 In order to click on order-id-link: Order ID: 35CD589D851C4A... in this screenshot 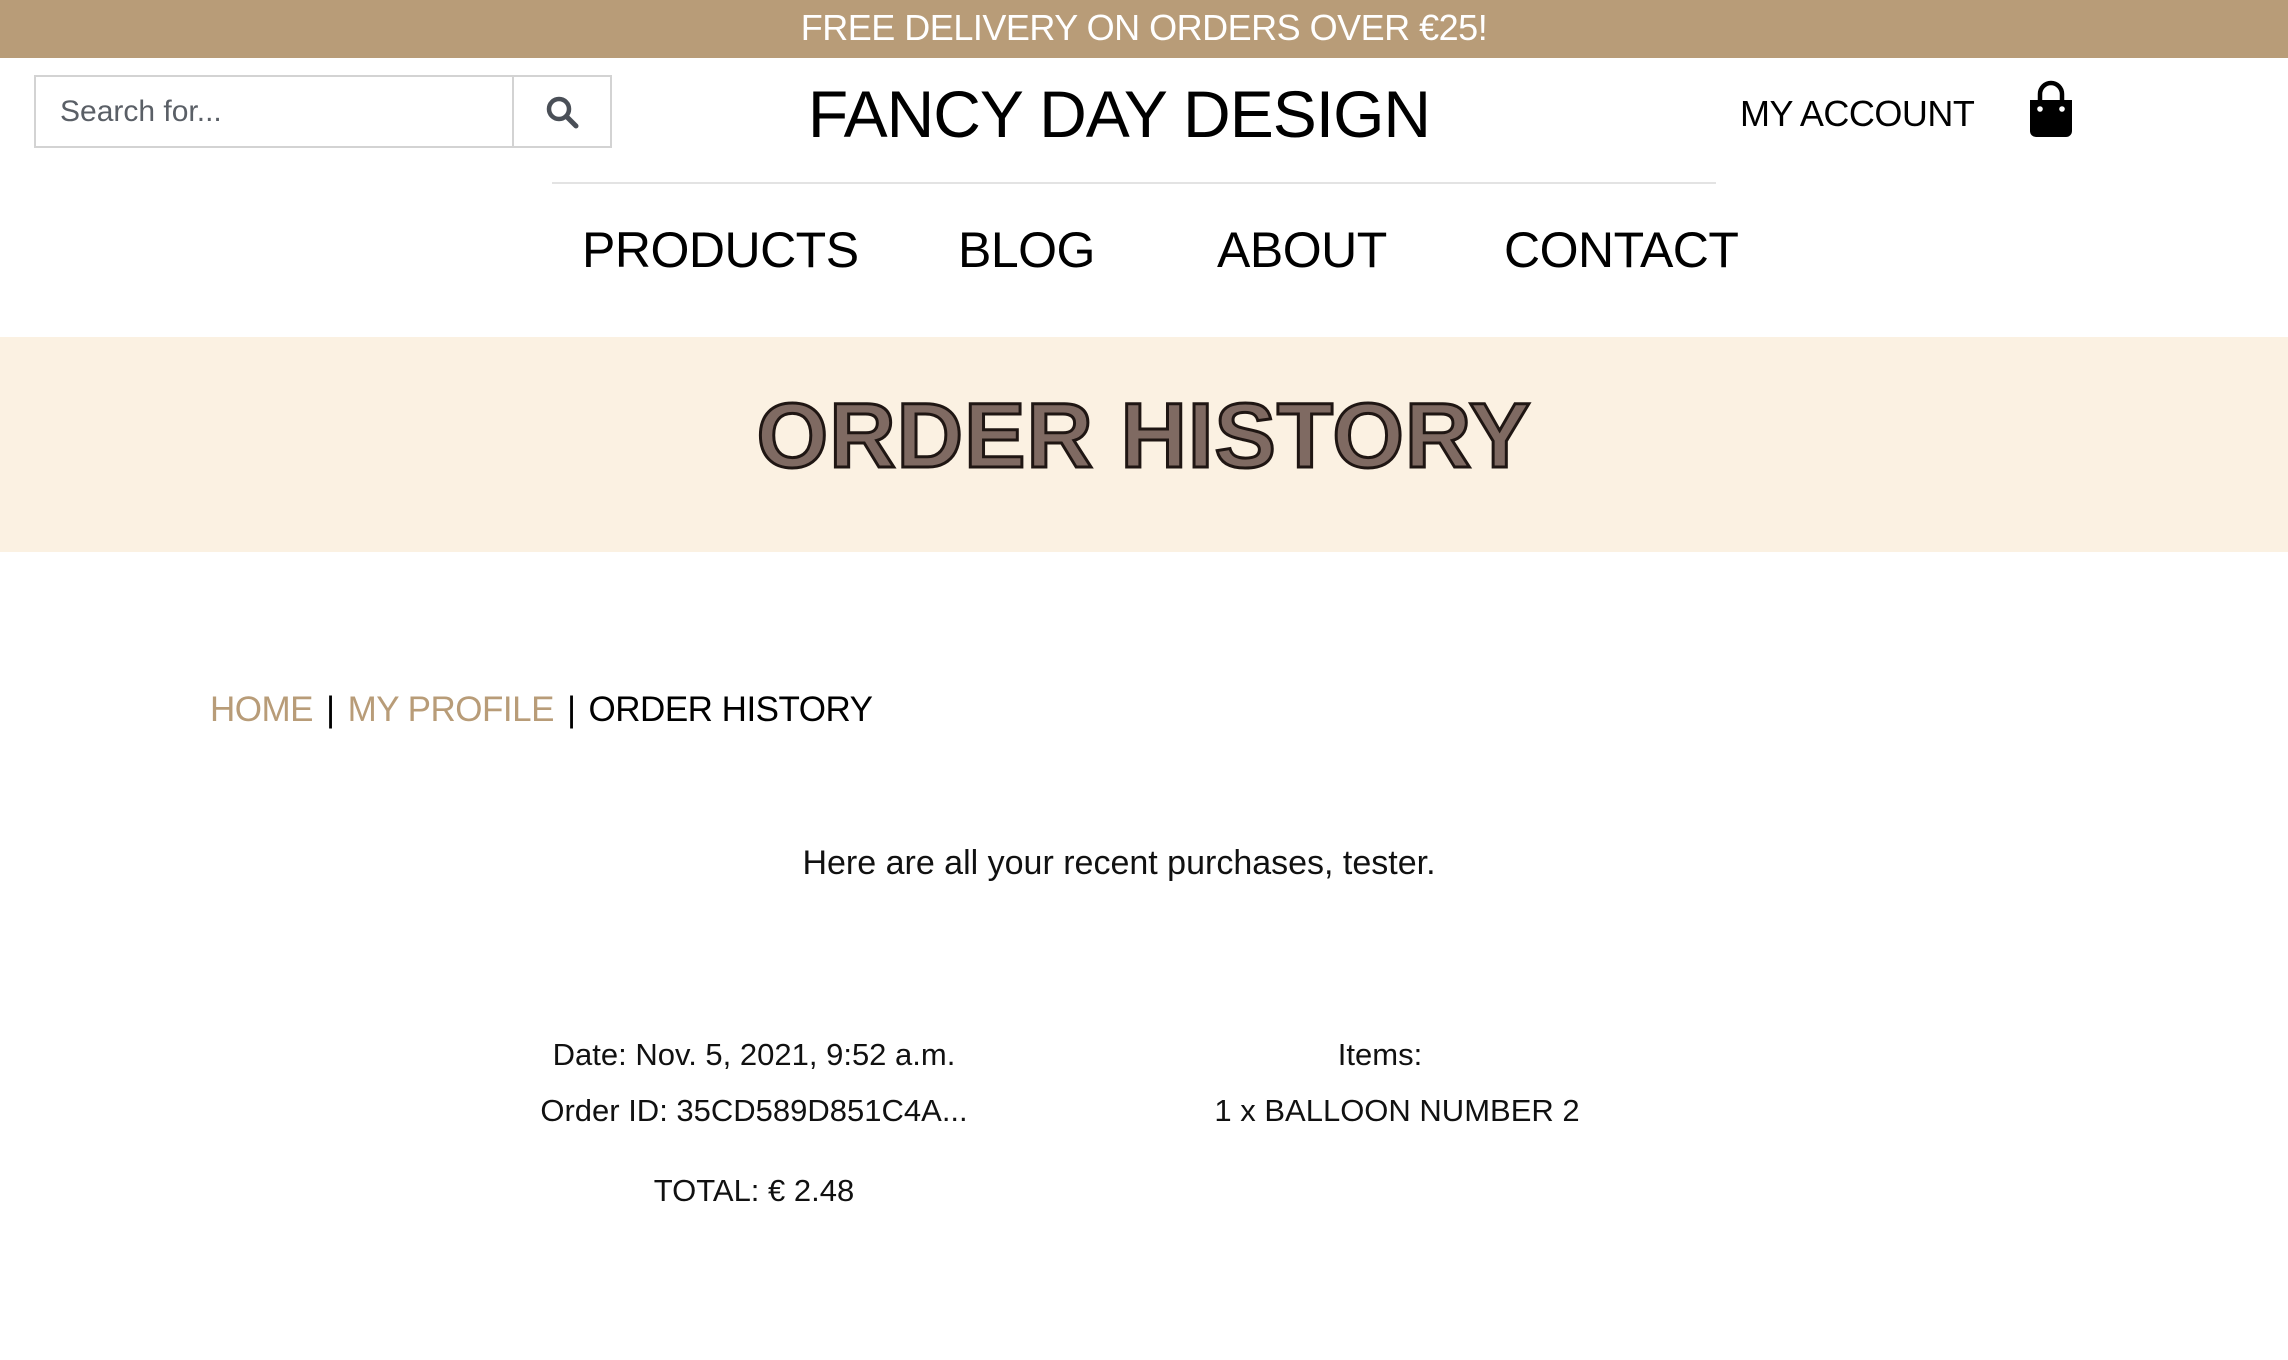, I will do `click(754, 1114)`.